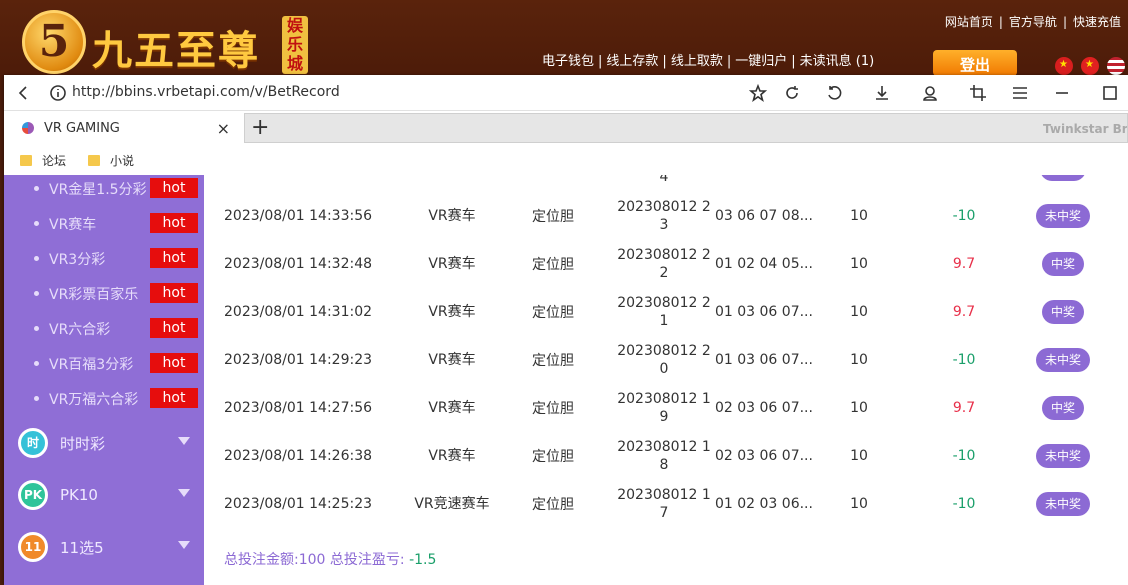 Image resolution: width=1128 pixels, height=585 pixels. What do you see at coordinates (206, 92) in the screenshot?
I see `address-bar: http://bbins.vrbetapi.com/v/BetRecord` at bounding box center [206, 92].